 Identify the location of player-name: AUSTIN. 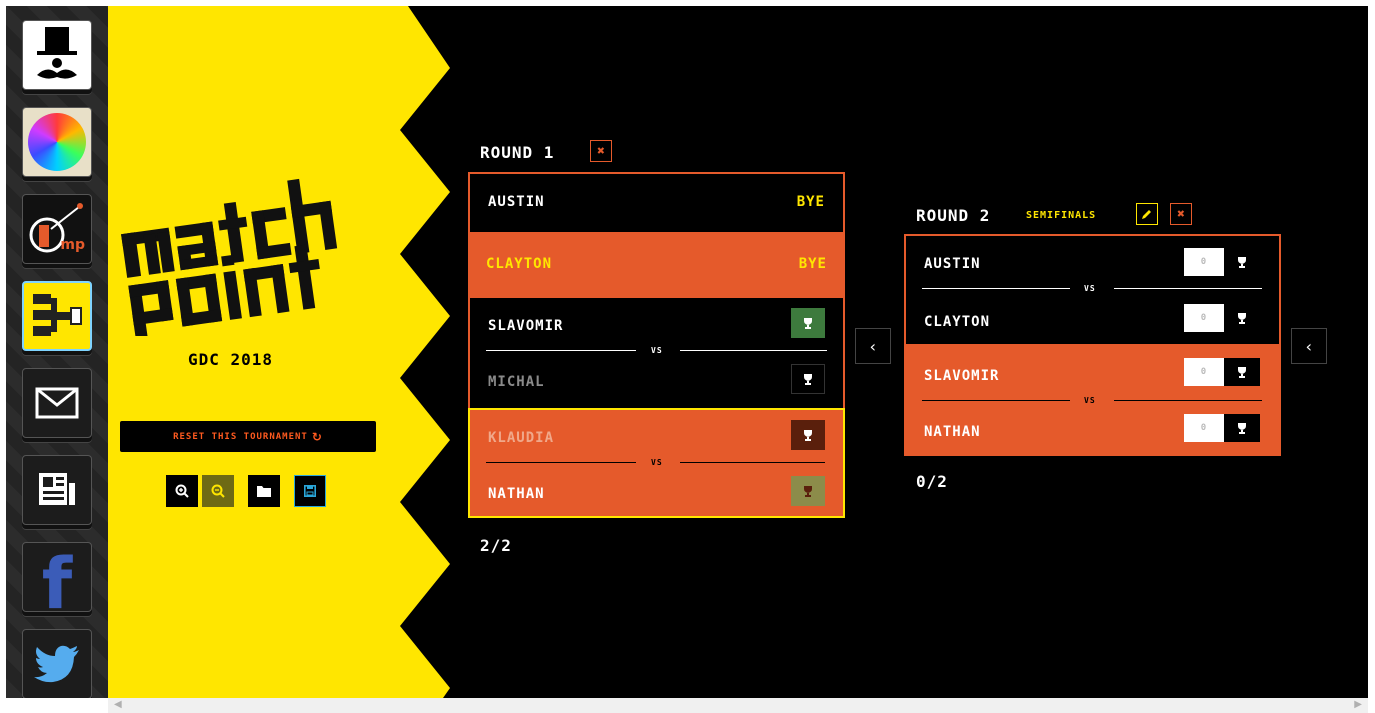
(516, 202).